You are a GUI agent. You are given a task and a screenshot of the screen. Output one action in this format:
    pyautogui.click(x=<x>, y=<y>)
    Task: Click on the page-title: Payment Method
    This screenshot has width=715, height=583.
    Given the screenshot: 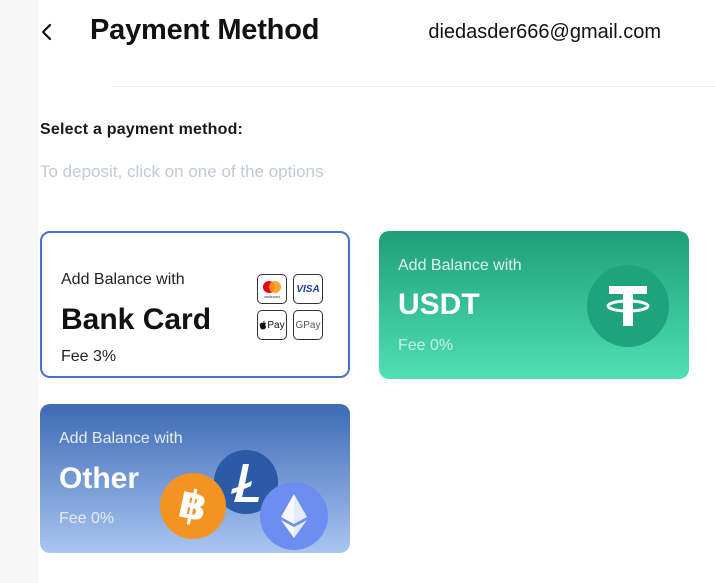 What is the action you would take?
    pyautogui.click(x=205, y=30)
    